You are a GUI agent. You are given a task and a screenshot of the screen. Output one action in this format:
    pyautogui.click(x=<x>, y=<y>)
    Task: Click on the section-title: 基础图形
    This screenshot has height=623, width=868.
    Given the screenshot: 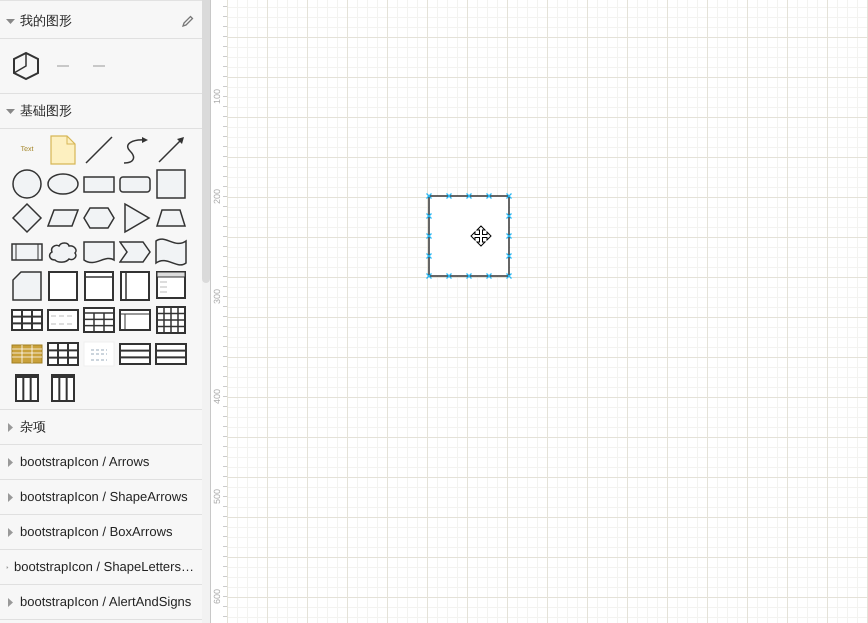 What is the action you would take?
    pyautogui.click(x=46, y=111)
    